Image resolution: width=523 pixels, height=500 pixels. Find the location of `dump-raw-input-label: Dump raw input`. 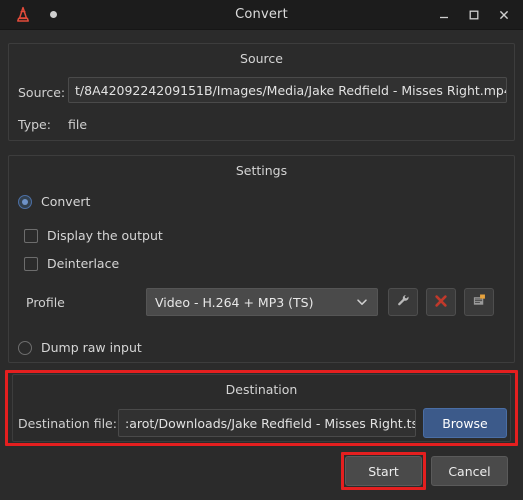

dump-raw-input-label: Dump raw input is located at coordinates (91, 347).